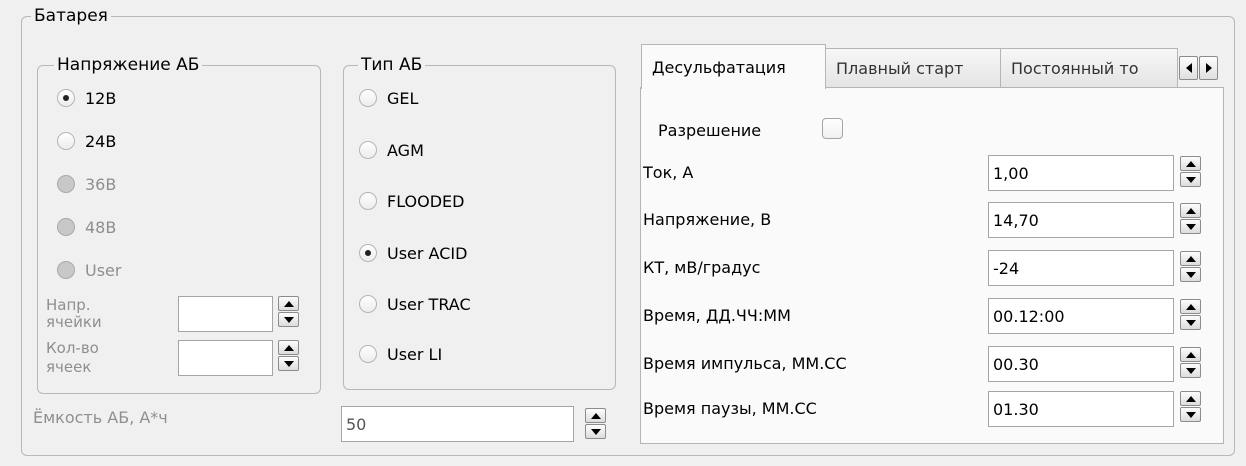  I want to click on temp-coefficient-spinner, so click(1190, 267).